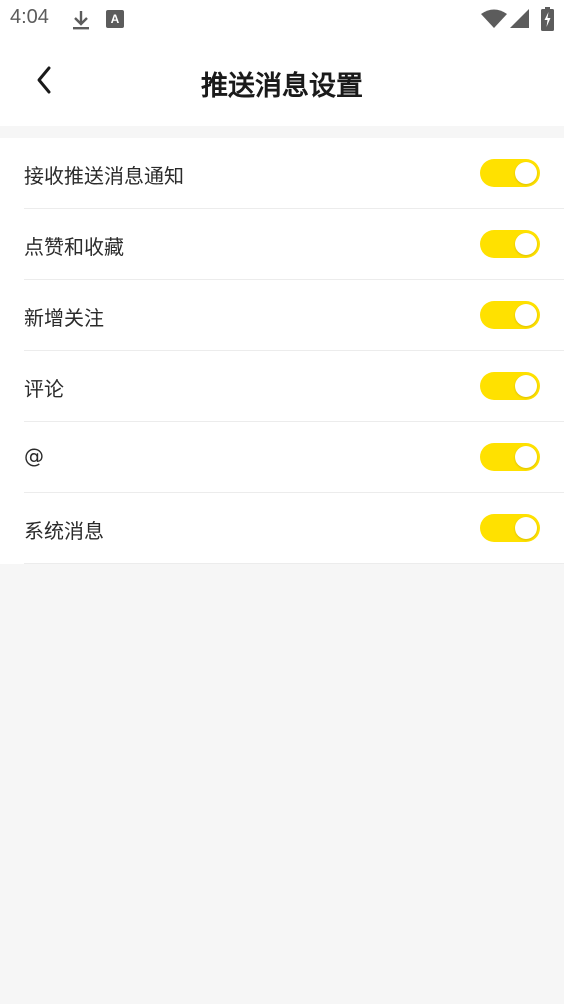 This screenshot has width=564, height=1004. What do you see at coordinates (104, 176) in the screenshot?
I see `setting-label: 接收推送消息通知` at bounding box center [104, 176].